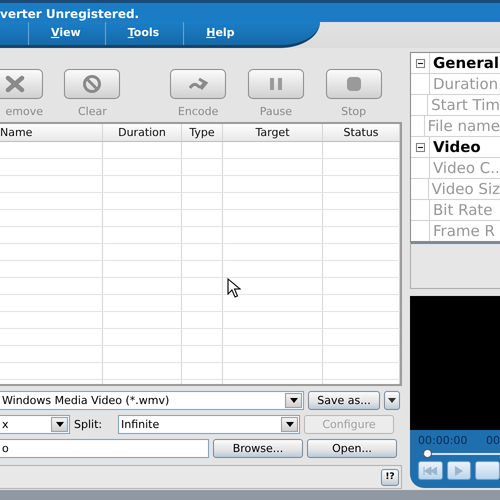  I want to click on property-name: Start Tim, so click(465, 105).